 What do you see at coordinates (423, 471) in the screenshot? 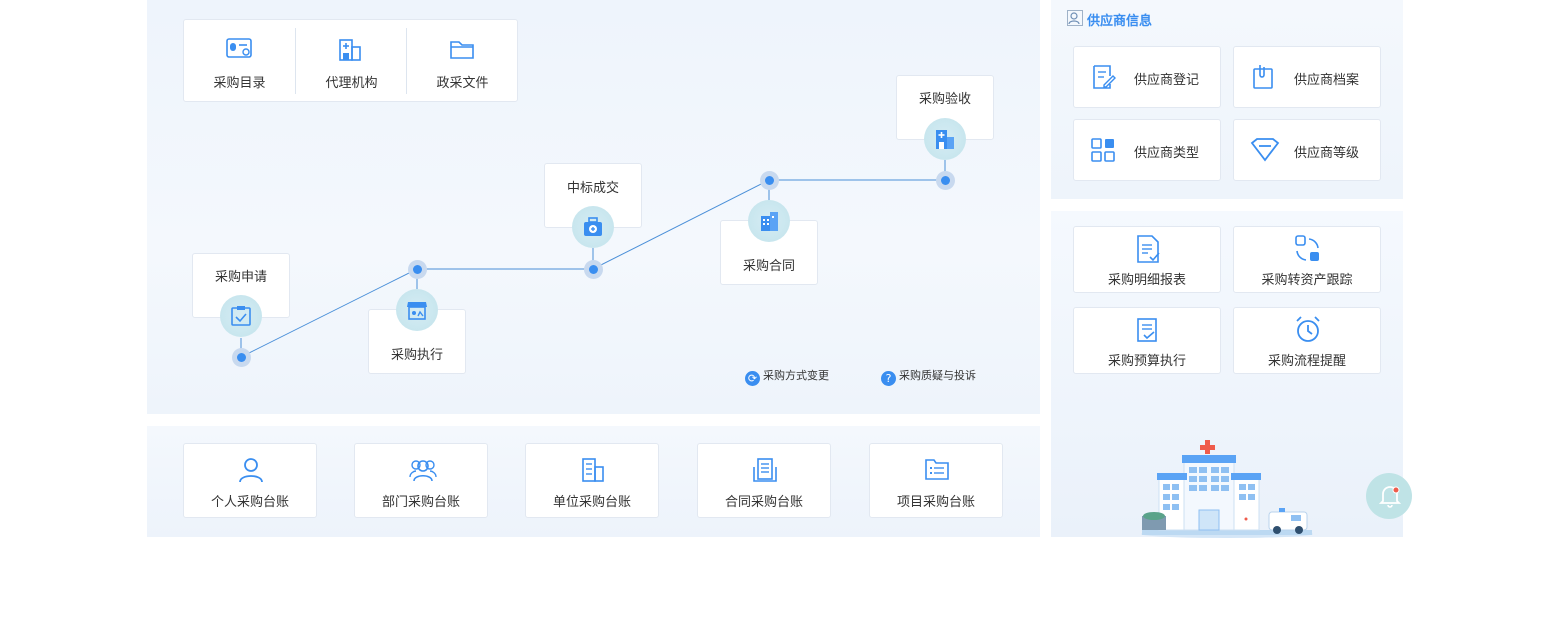
I see `group-icon` at bounding box center [423, 471].